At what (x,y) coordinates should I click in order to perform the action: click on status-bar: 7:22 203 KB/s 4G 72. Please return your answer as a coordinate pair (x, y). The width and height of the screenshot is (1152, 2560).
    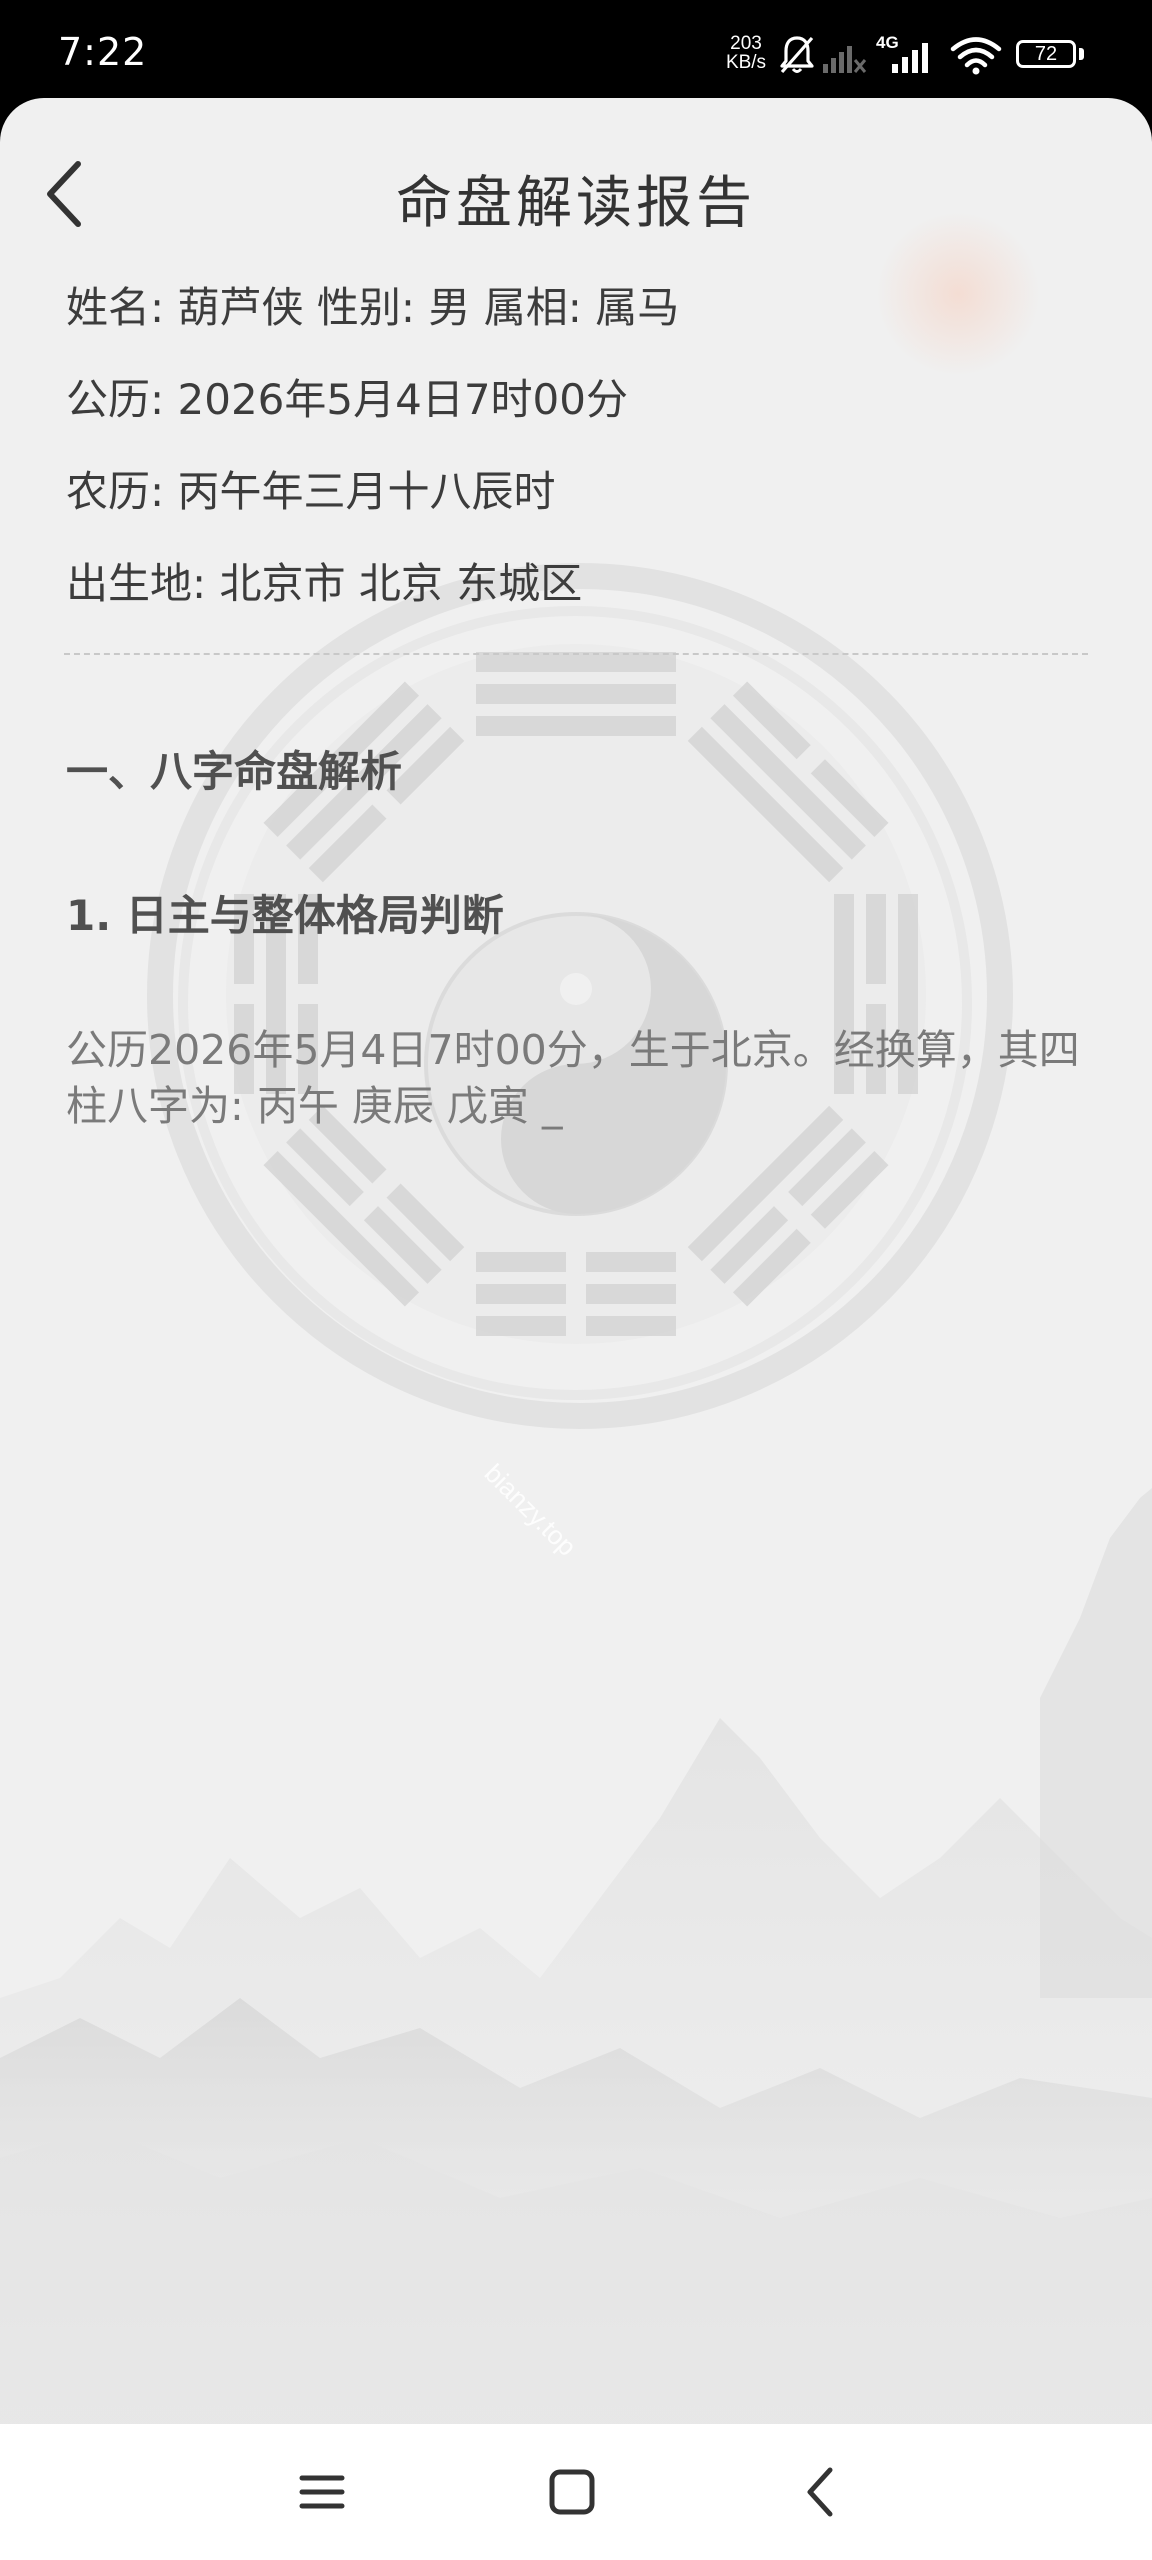
    Looking at the image, I should click on (576, 50).